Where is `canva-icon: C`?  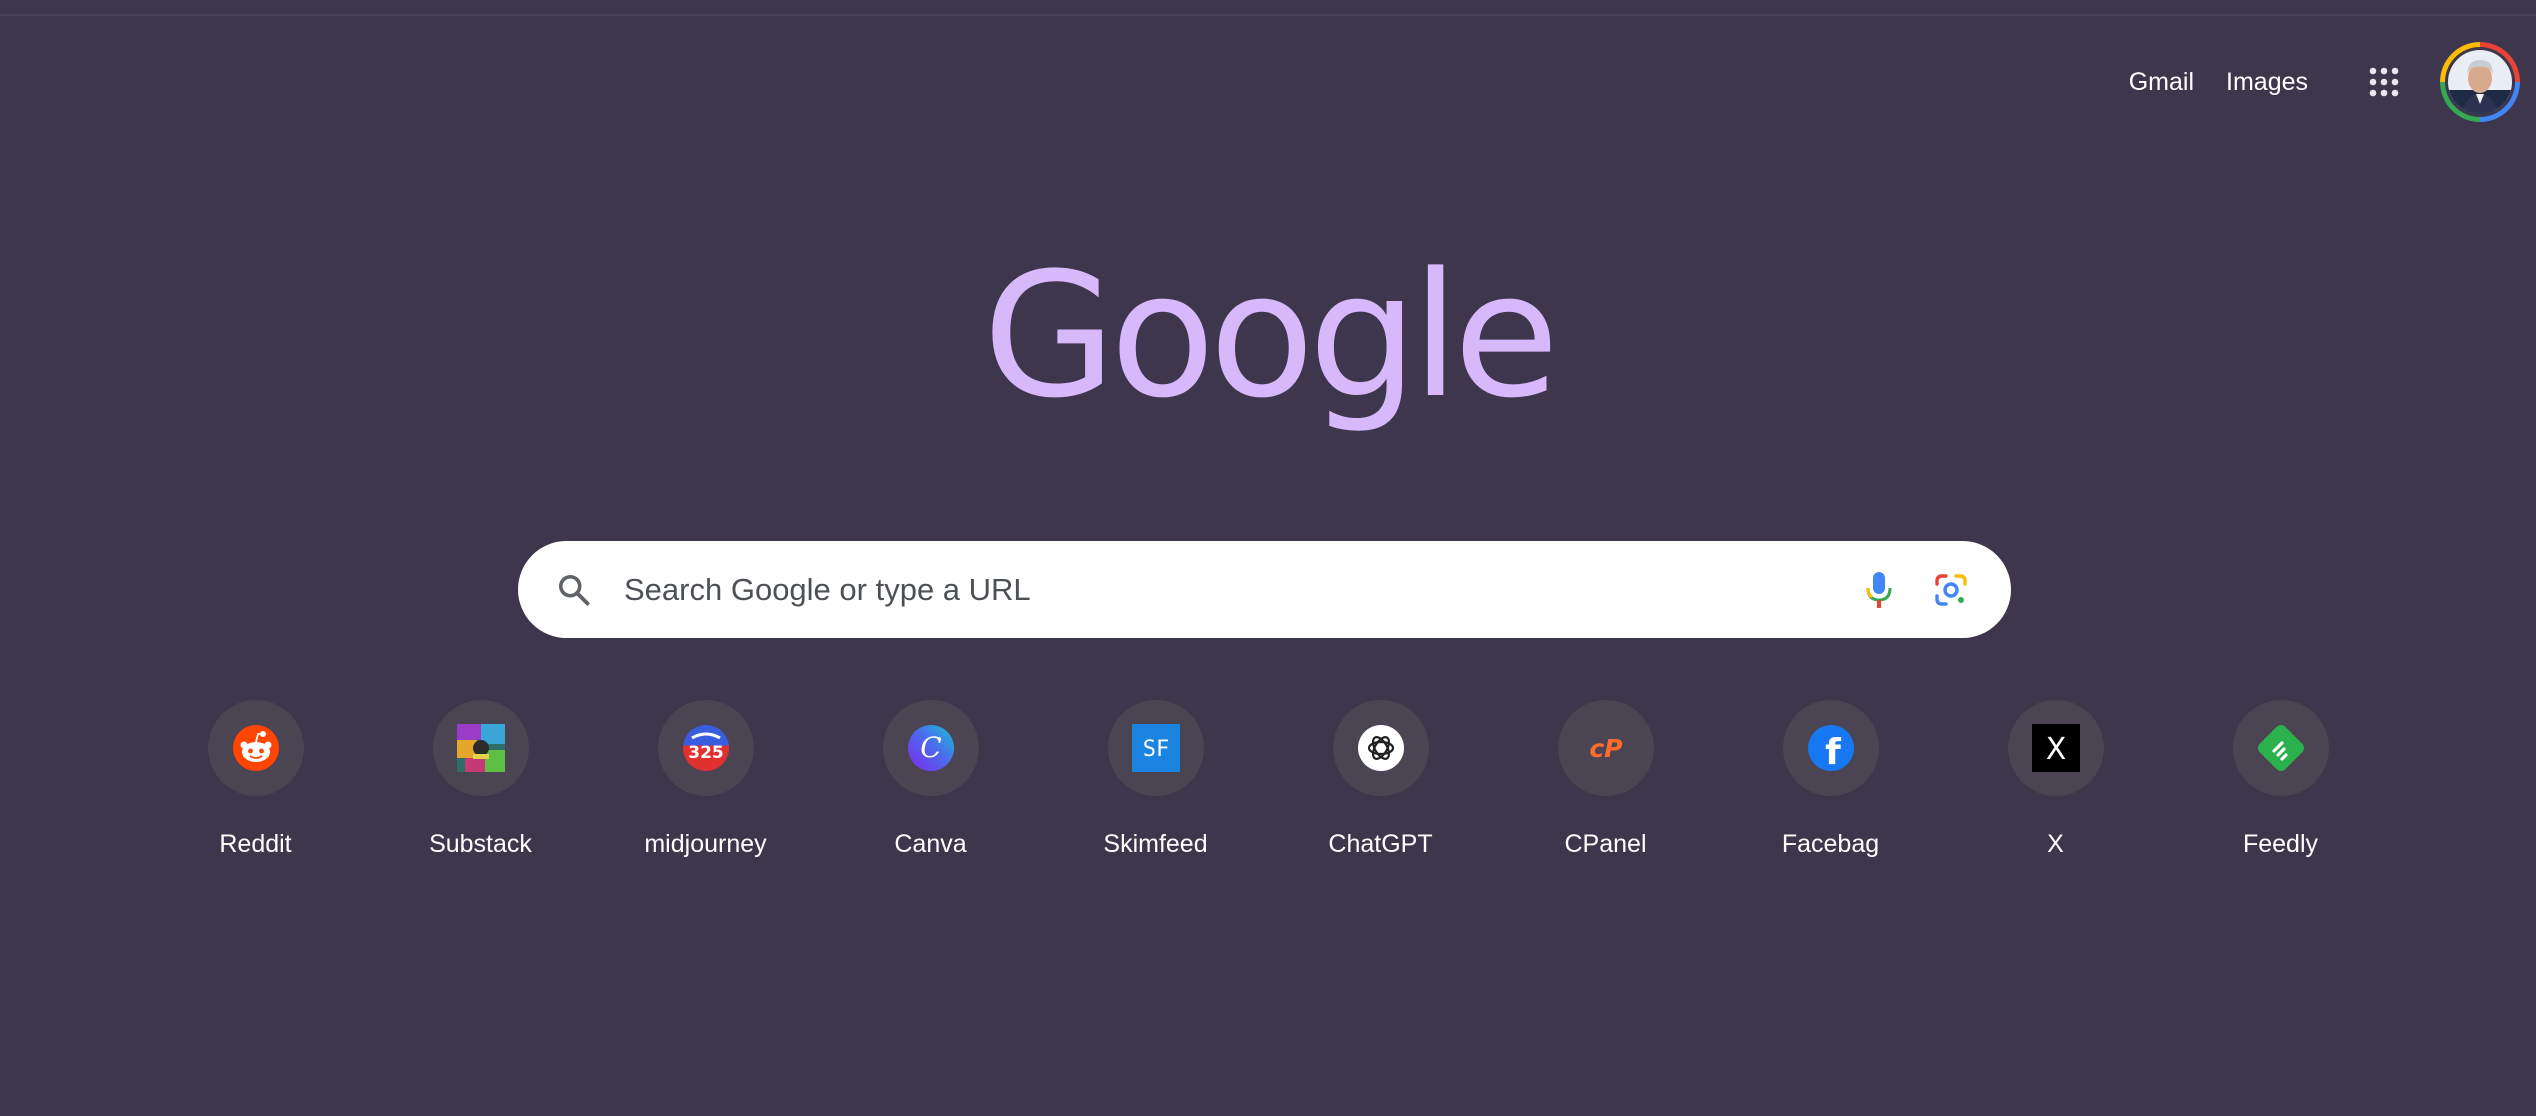
canva-icon: C is located at coordinates (930, 748).